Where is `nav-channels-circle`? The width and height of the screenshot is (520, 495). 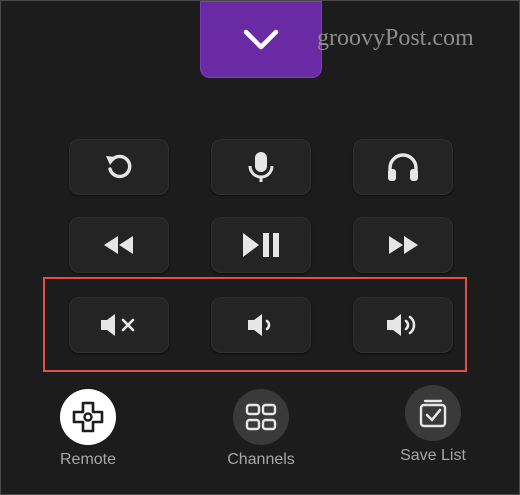 nav-channels-circle is located at coordinates (261, 417).